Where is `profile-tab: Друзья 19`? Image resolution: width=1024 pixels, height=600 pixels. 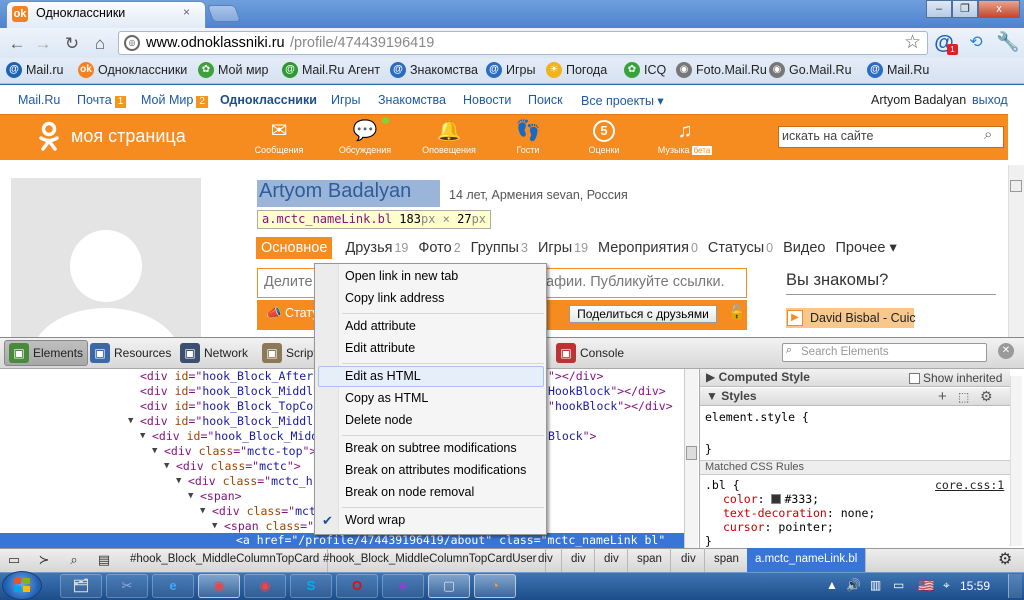
profile-tab: Друзья 19 is located at coordinates (376, 248).